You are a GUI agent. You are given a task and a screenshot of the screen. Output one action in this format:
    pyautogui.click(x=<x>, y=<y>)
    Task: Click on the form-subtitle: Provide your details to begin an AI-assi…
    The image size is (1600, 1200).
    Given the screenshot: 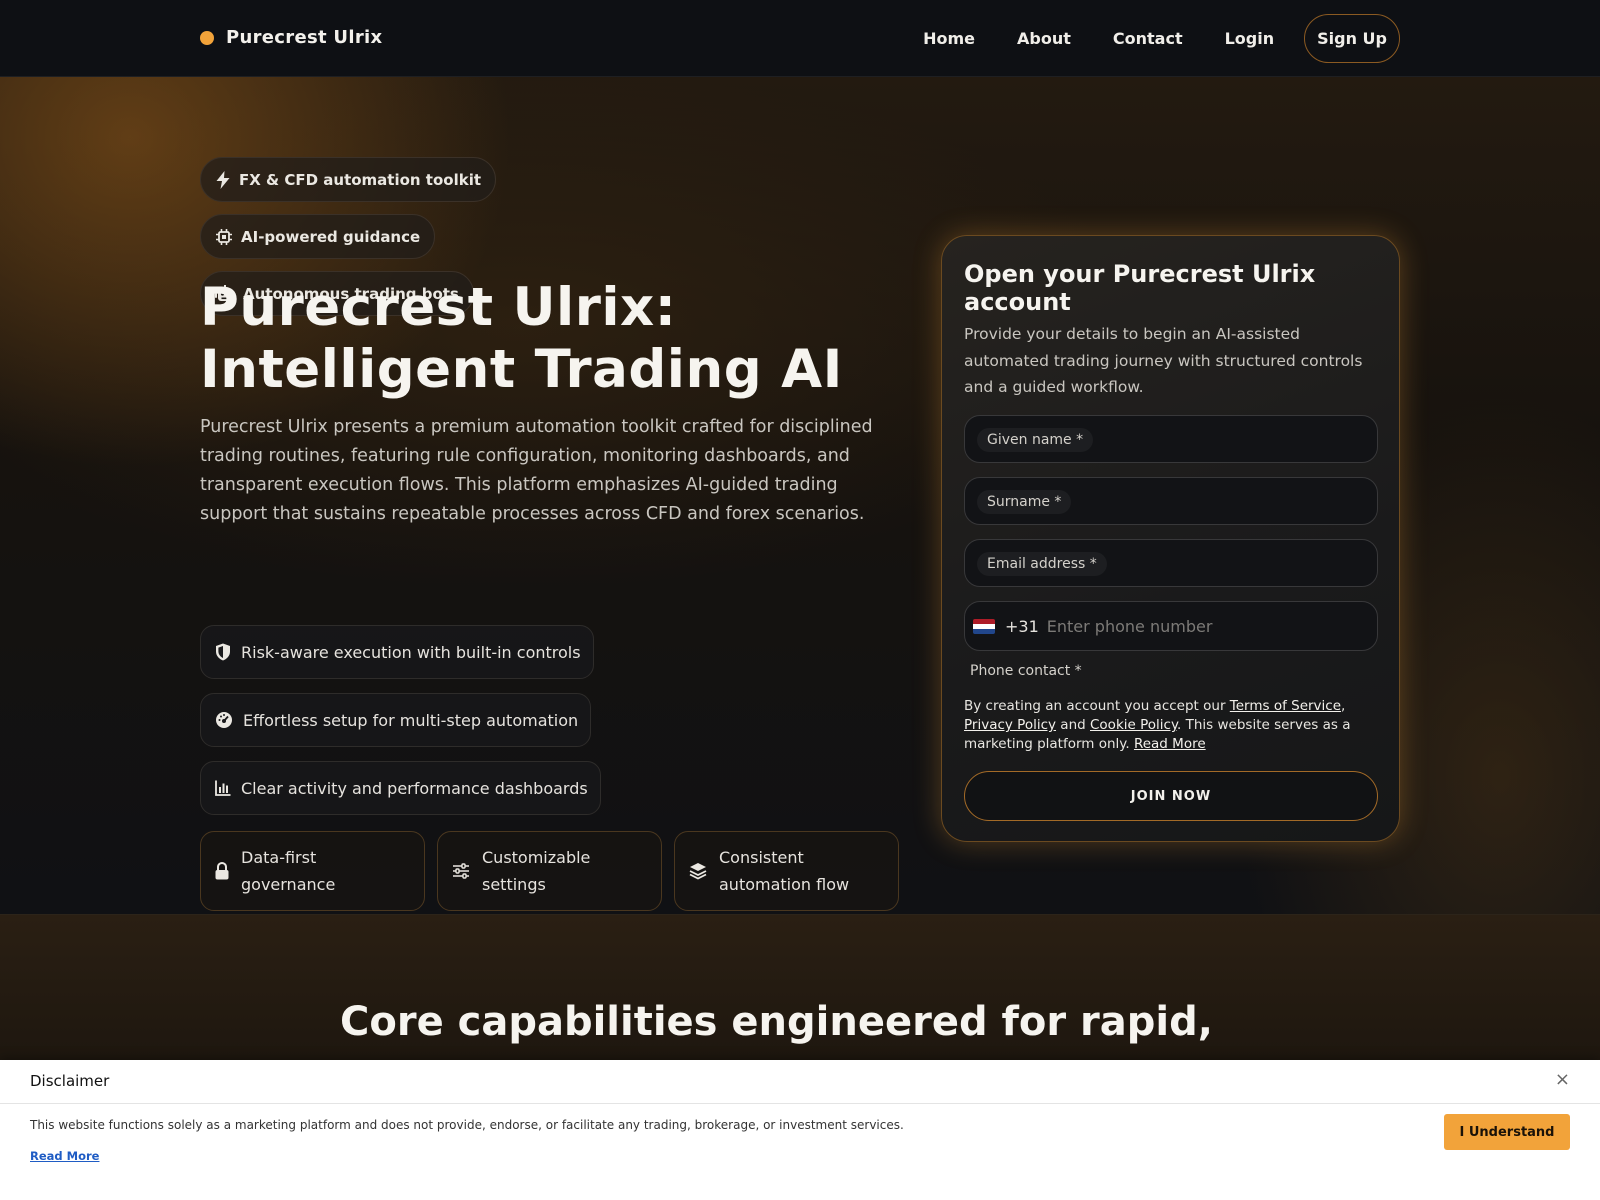 What is the action you would take?
    pyautogui.click(x=1163, y=360)
    